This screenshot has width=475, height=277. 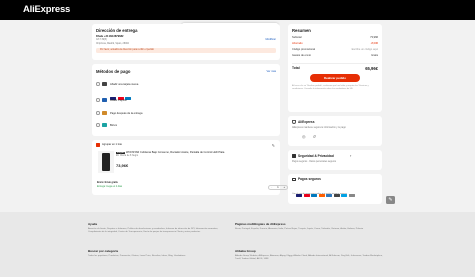 I want to click on radio-paypal, so click(x=98, y=100).